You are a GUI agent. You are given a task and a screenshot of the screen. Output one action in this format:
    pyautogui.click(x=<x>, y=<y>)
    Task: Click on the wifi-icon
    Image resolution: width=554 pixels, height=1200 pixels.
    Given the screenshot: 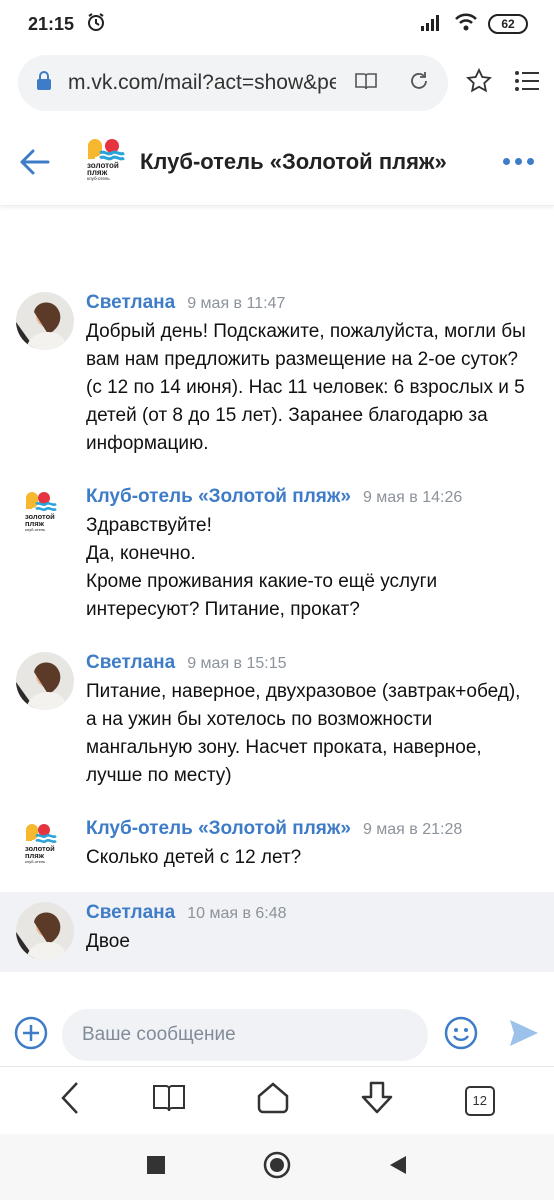 What is the action you would take?
    pyautogui.click(x=466, y=24)
    